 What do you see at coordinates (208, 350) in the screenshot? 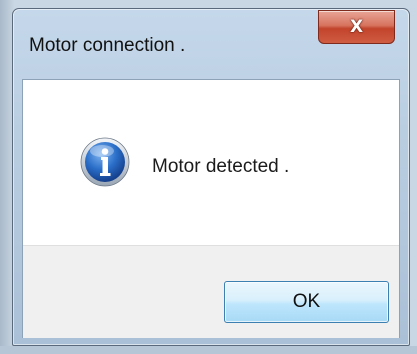
I see `background-window-bottom` at bounding box center [208, 350].